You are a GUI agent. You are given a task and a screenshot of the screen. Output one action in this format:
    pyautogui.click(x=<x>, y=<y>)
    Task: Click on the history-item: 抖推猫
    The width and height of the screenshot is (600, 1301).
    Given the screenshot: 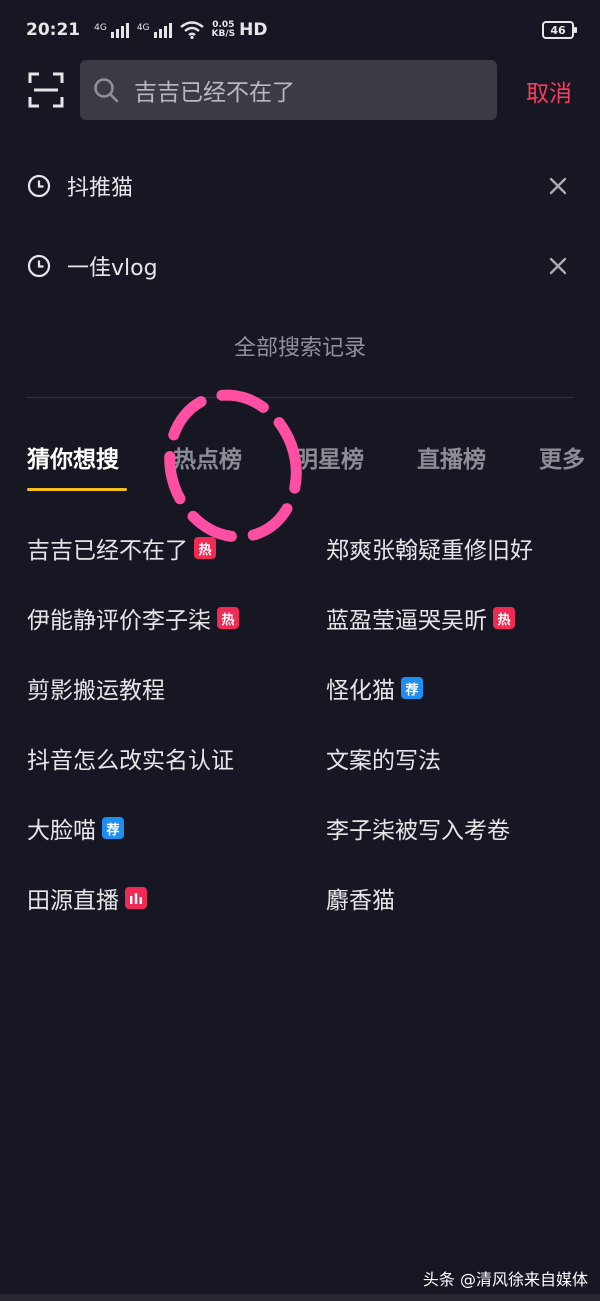 What is the action you would take?
    pyautogui.click(x=300, y=186)
    